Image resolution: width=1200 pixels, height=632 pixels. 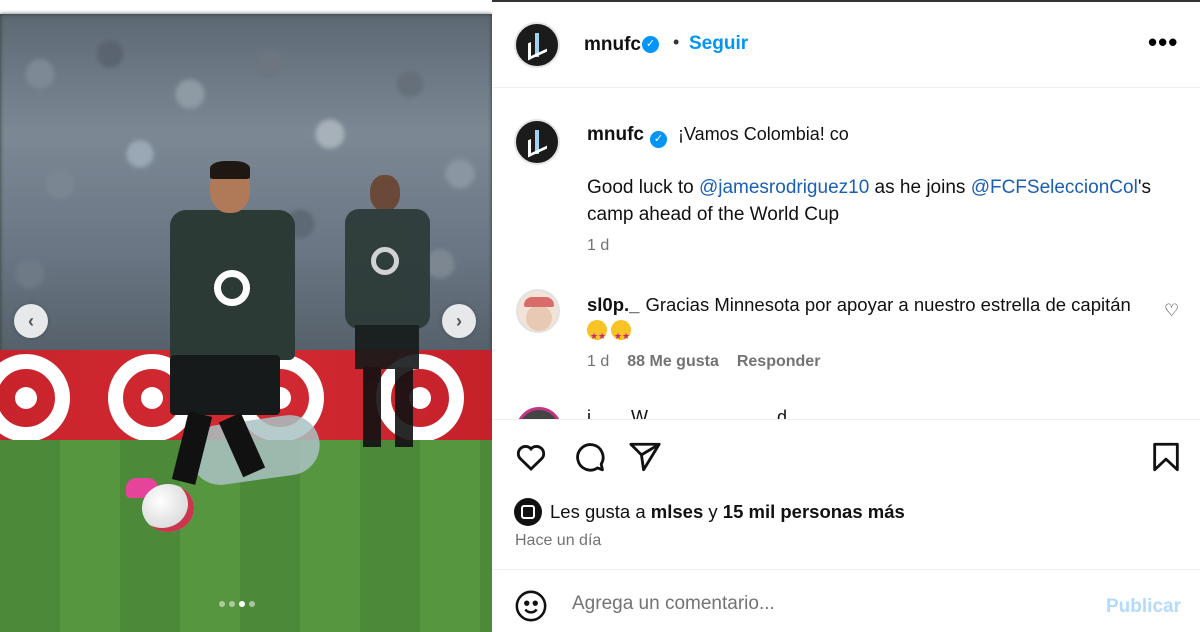 What do you see at coordinates (246, 7) in the screenshot?
I see `media-top-border` at bounding box center [246, 7].